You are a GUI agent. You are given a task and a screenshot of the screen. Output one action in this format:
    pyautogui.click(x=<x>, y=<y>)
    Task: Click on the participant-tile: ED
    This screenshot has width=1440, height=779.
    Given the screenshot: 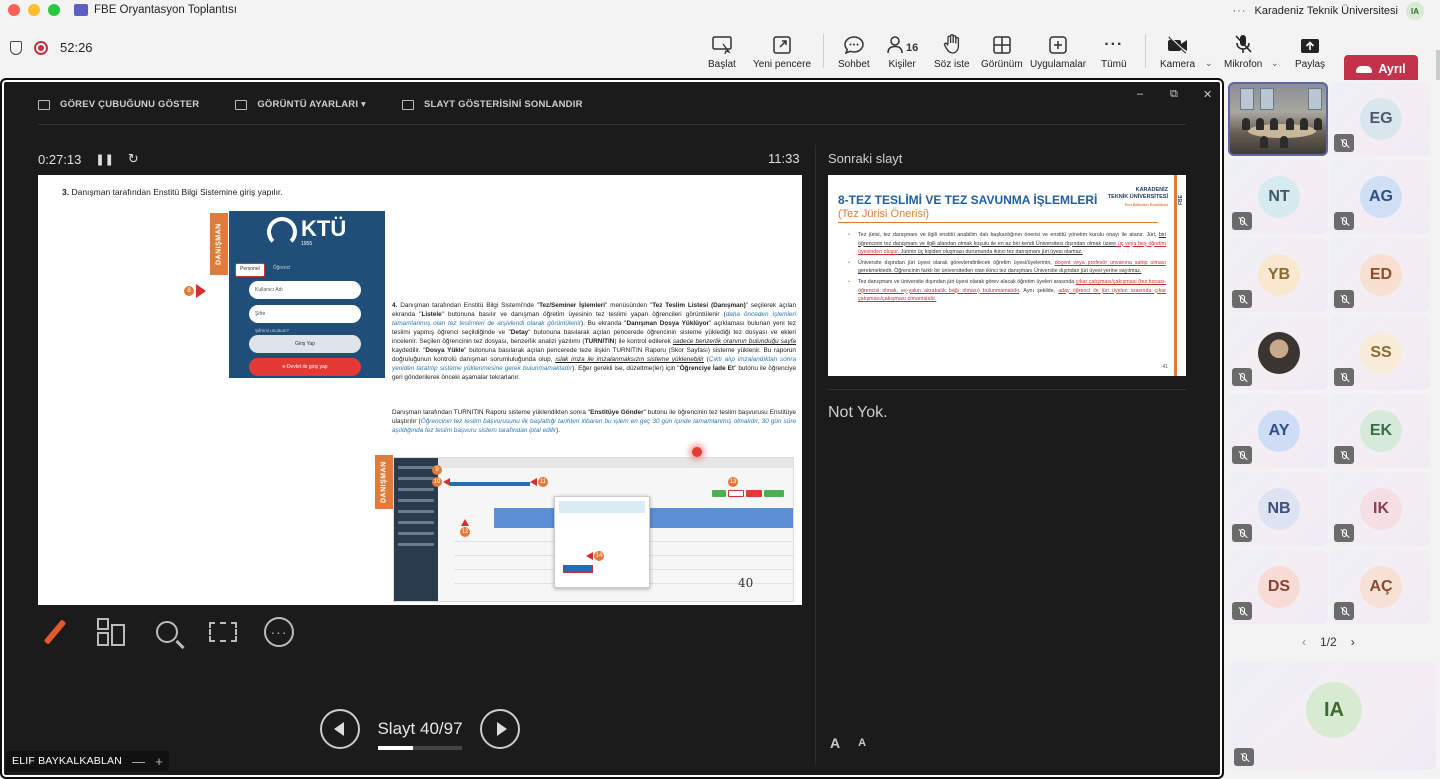 What is the action you would take?
    pyautogui.click(x=1380, y=275)
    